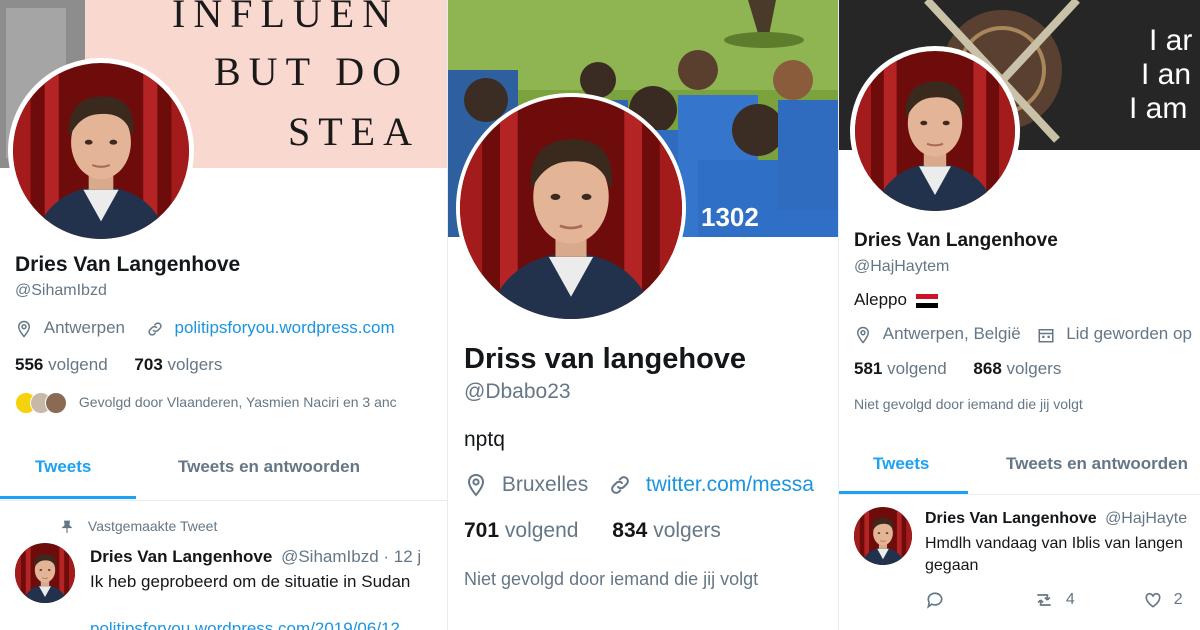  I want to click on followers-count: 868, so click(987, 368).